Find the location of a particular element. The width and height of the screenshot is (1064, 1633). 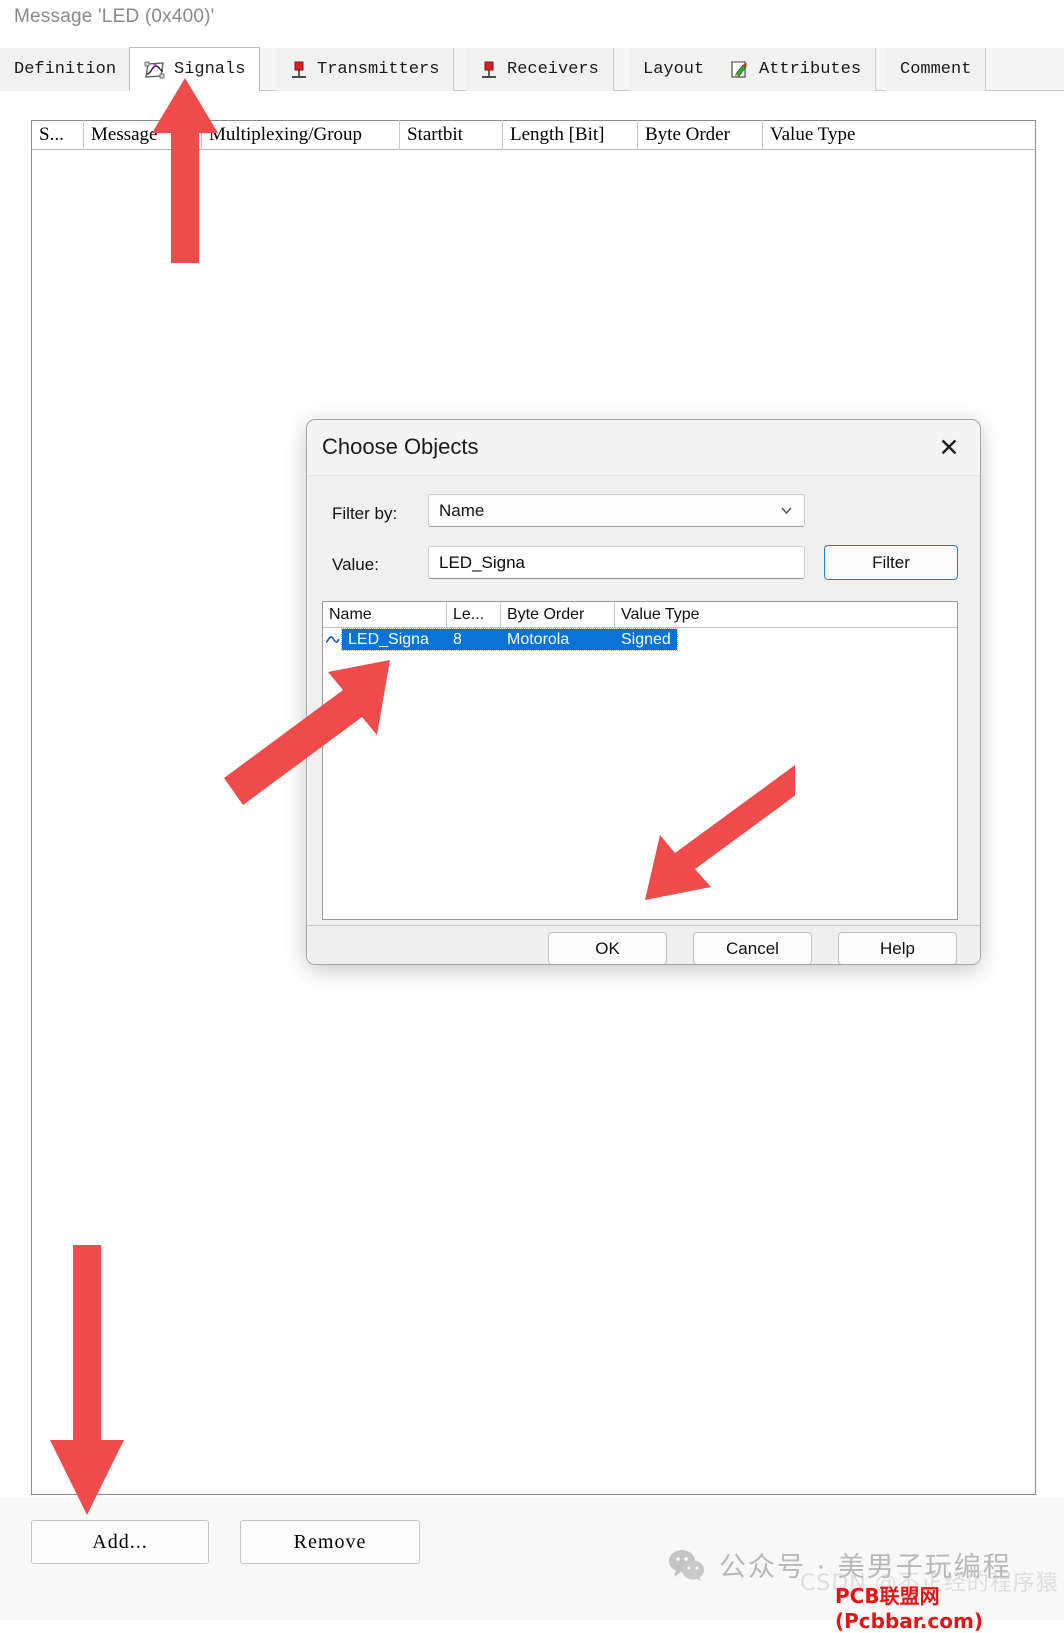

list-cell-length: 8 is located at coordinates (457, 639).